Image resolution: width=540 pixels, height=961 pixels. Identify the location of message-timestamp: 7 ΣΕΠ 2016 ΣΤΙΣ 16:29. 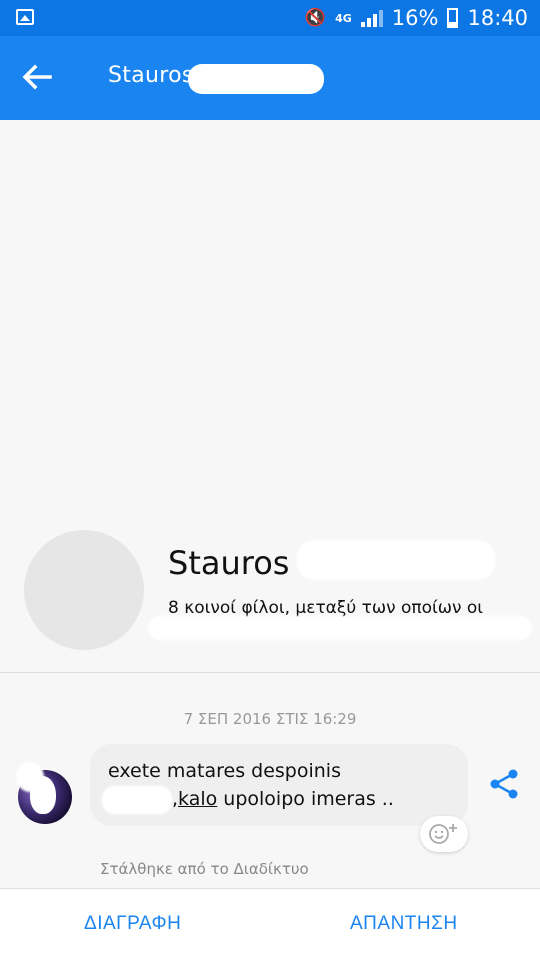
(270, 719).